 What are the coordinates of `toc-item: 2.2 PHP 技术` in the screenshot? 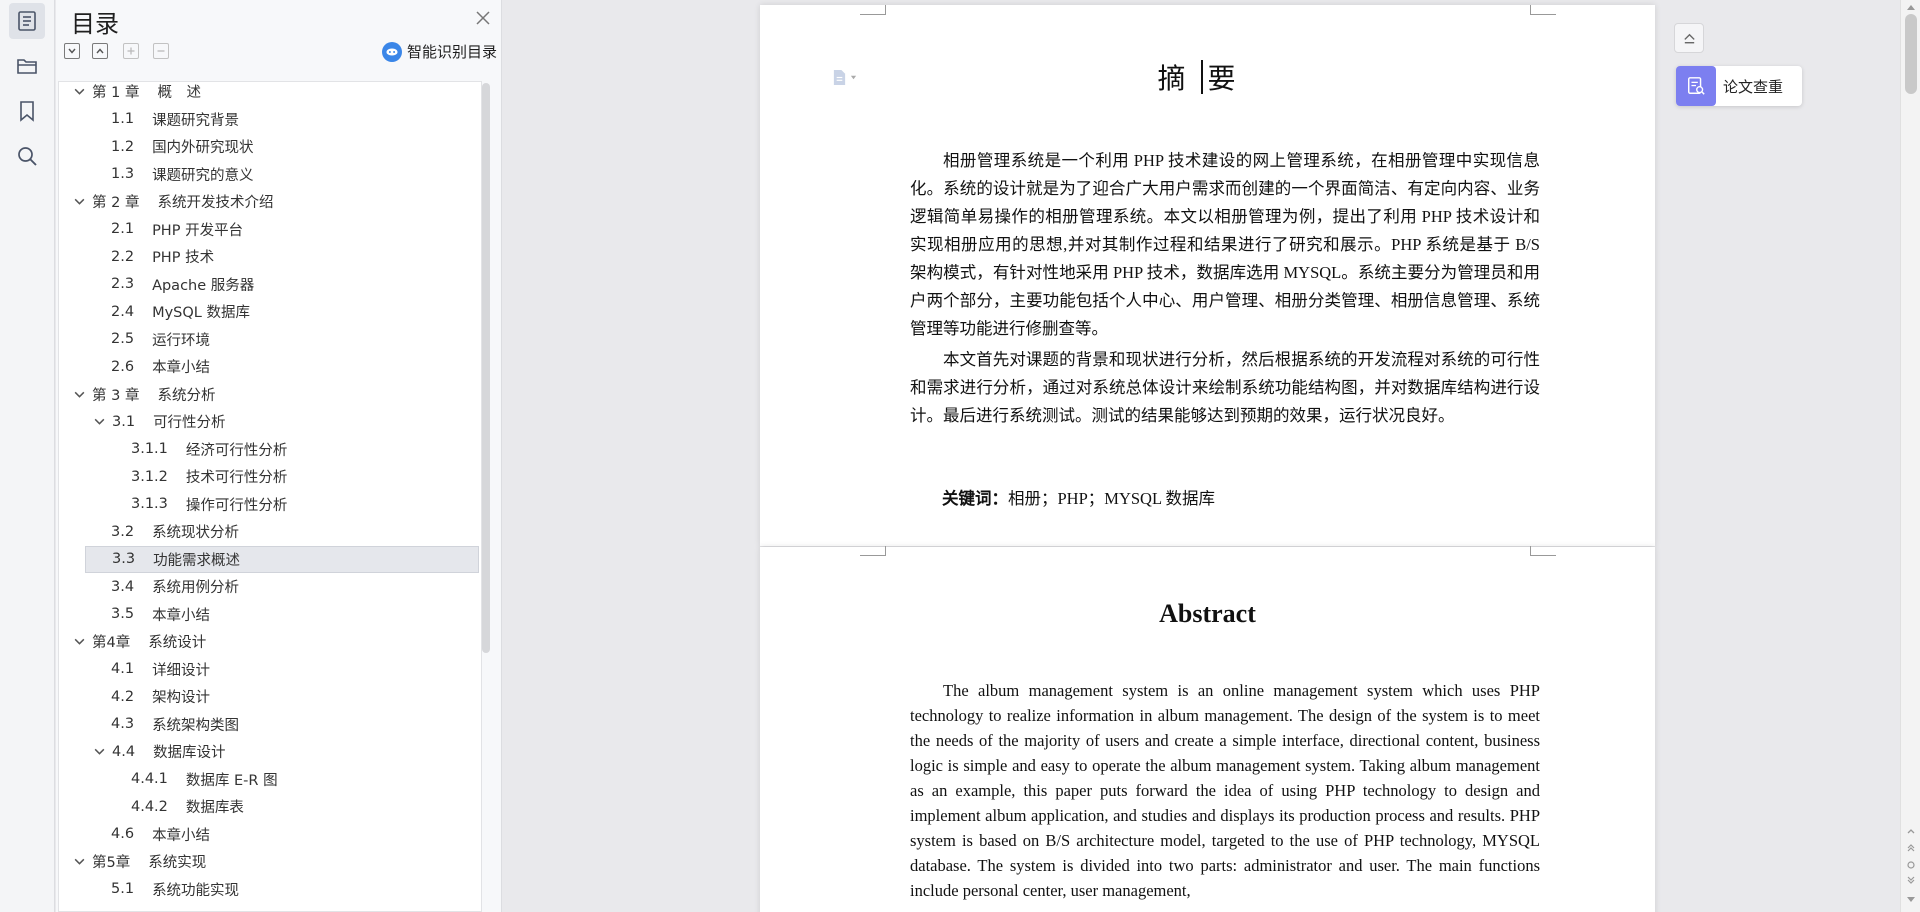 It's located at (162, 256).